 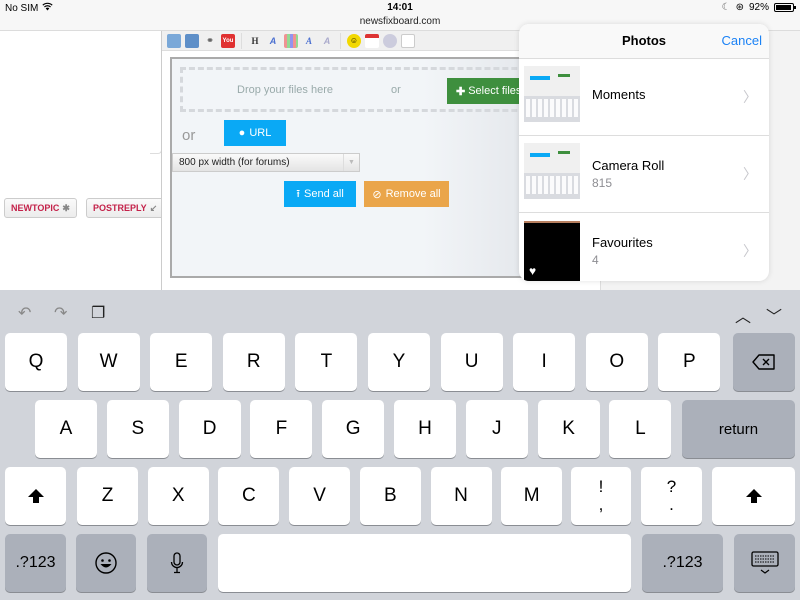 I want to click on battery-icon, so click(x=785, y=7).